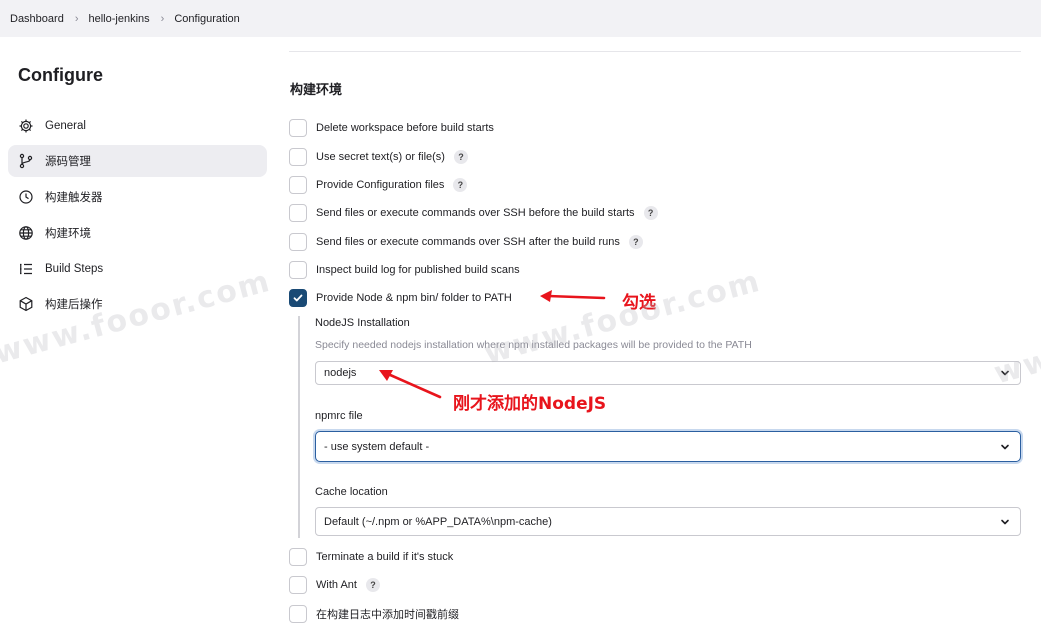 This screenshot has width=1041, height=625. I want to click on clock-icon, so click(26, 197).